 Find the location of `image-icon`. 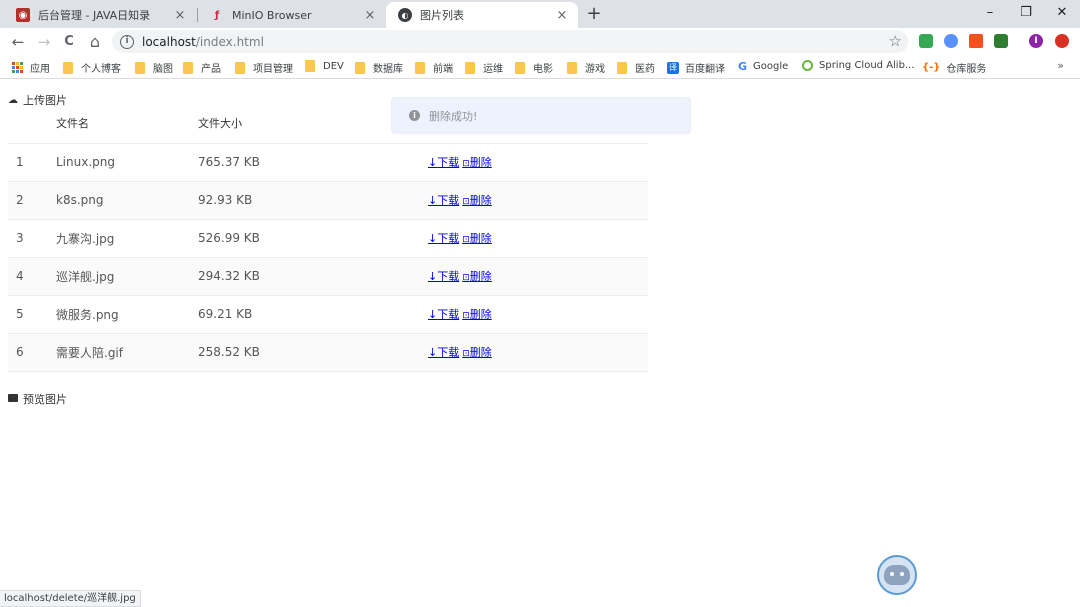

image-icon is located at coordinates (13, 399).